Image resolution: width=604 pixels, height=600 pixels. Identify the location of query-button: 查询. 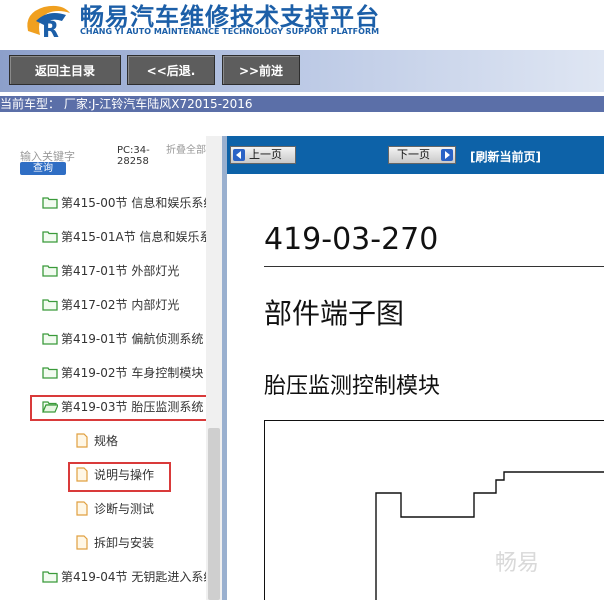
(43, 168).